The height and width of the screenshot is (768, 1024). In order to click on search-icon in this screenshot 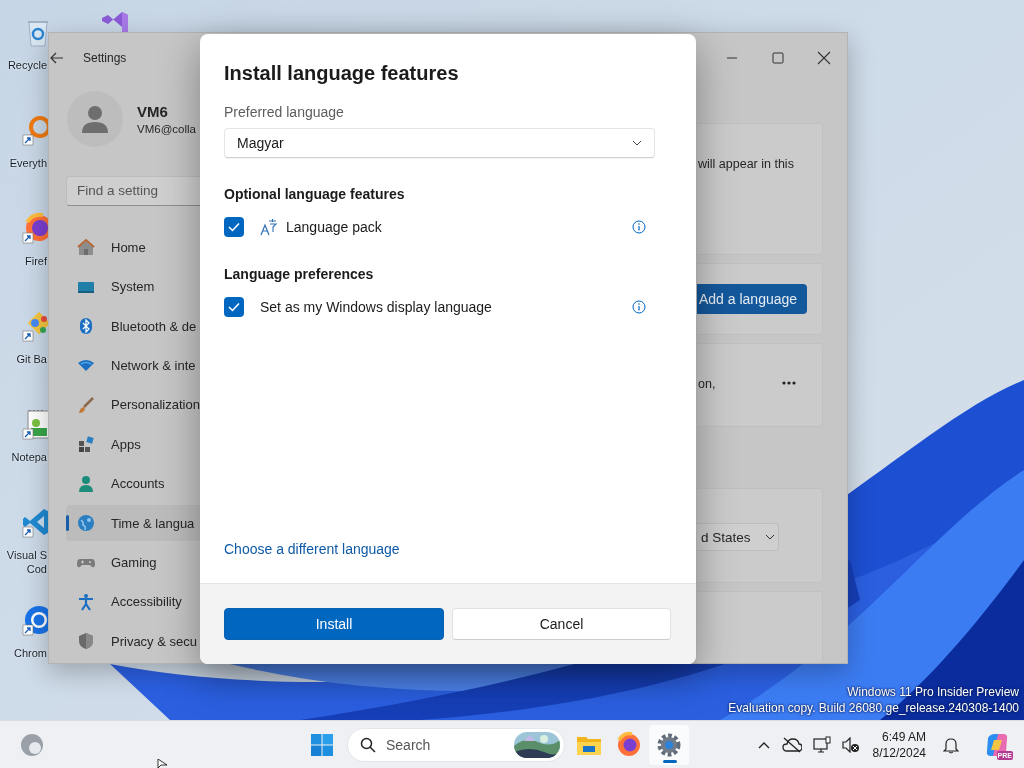, I will do `click(368, 744)`.